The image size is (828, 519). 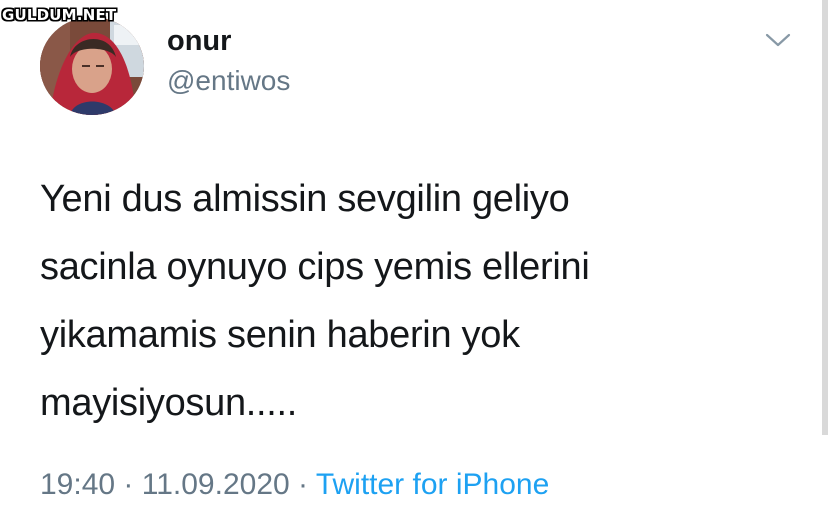 I want to click on avatar, so click(x=92, y=66).